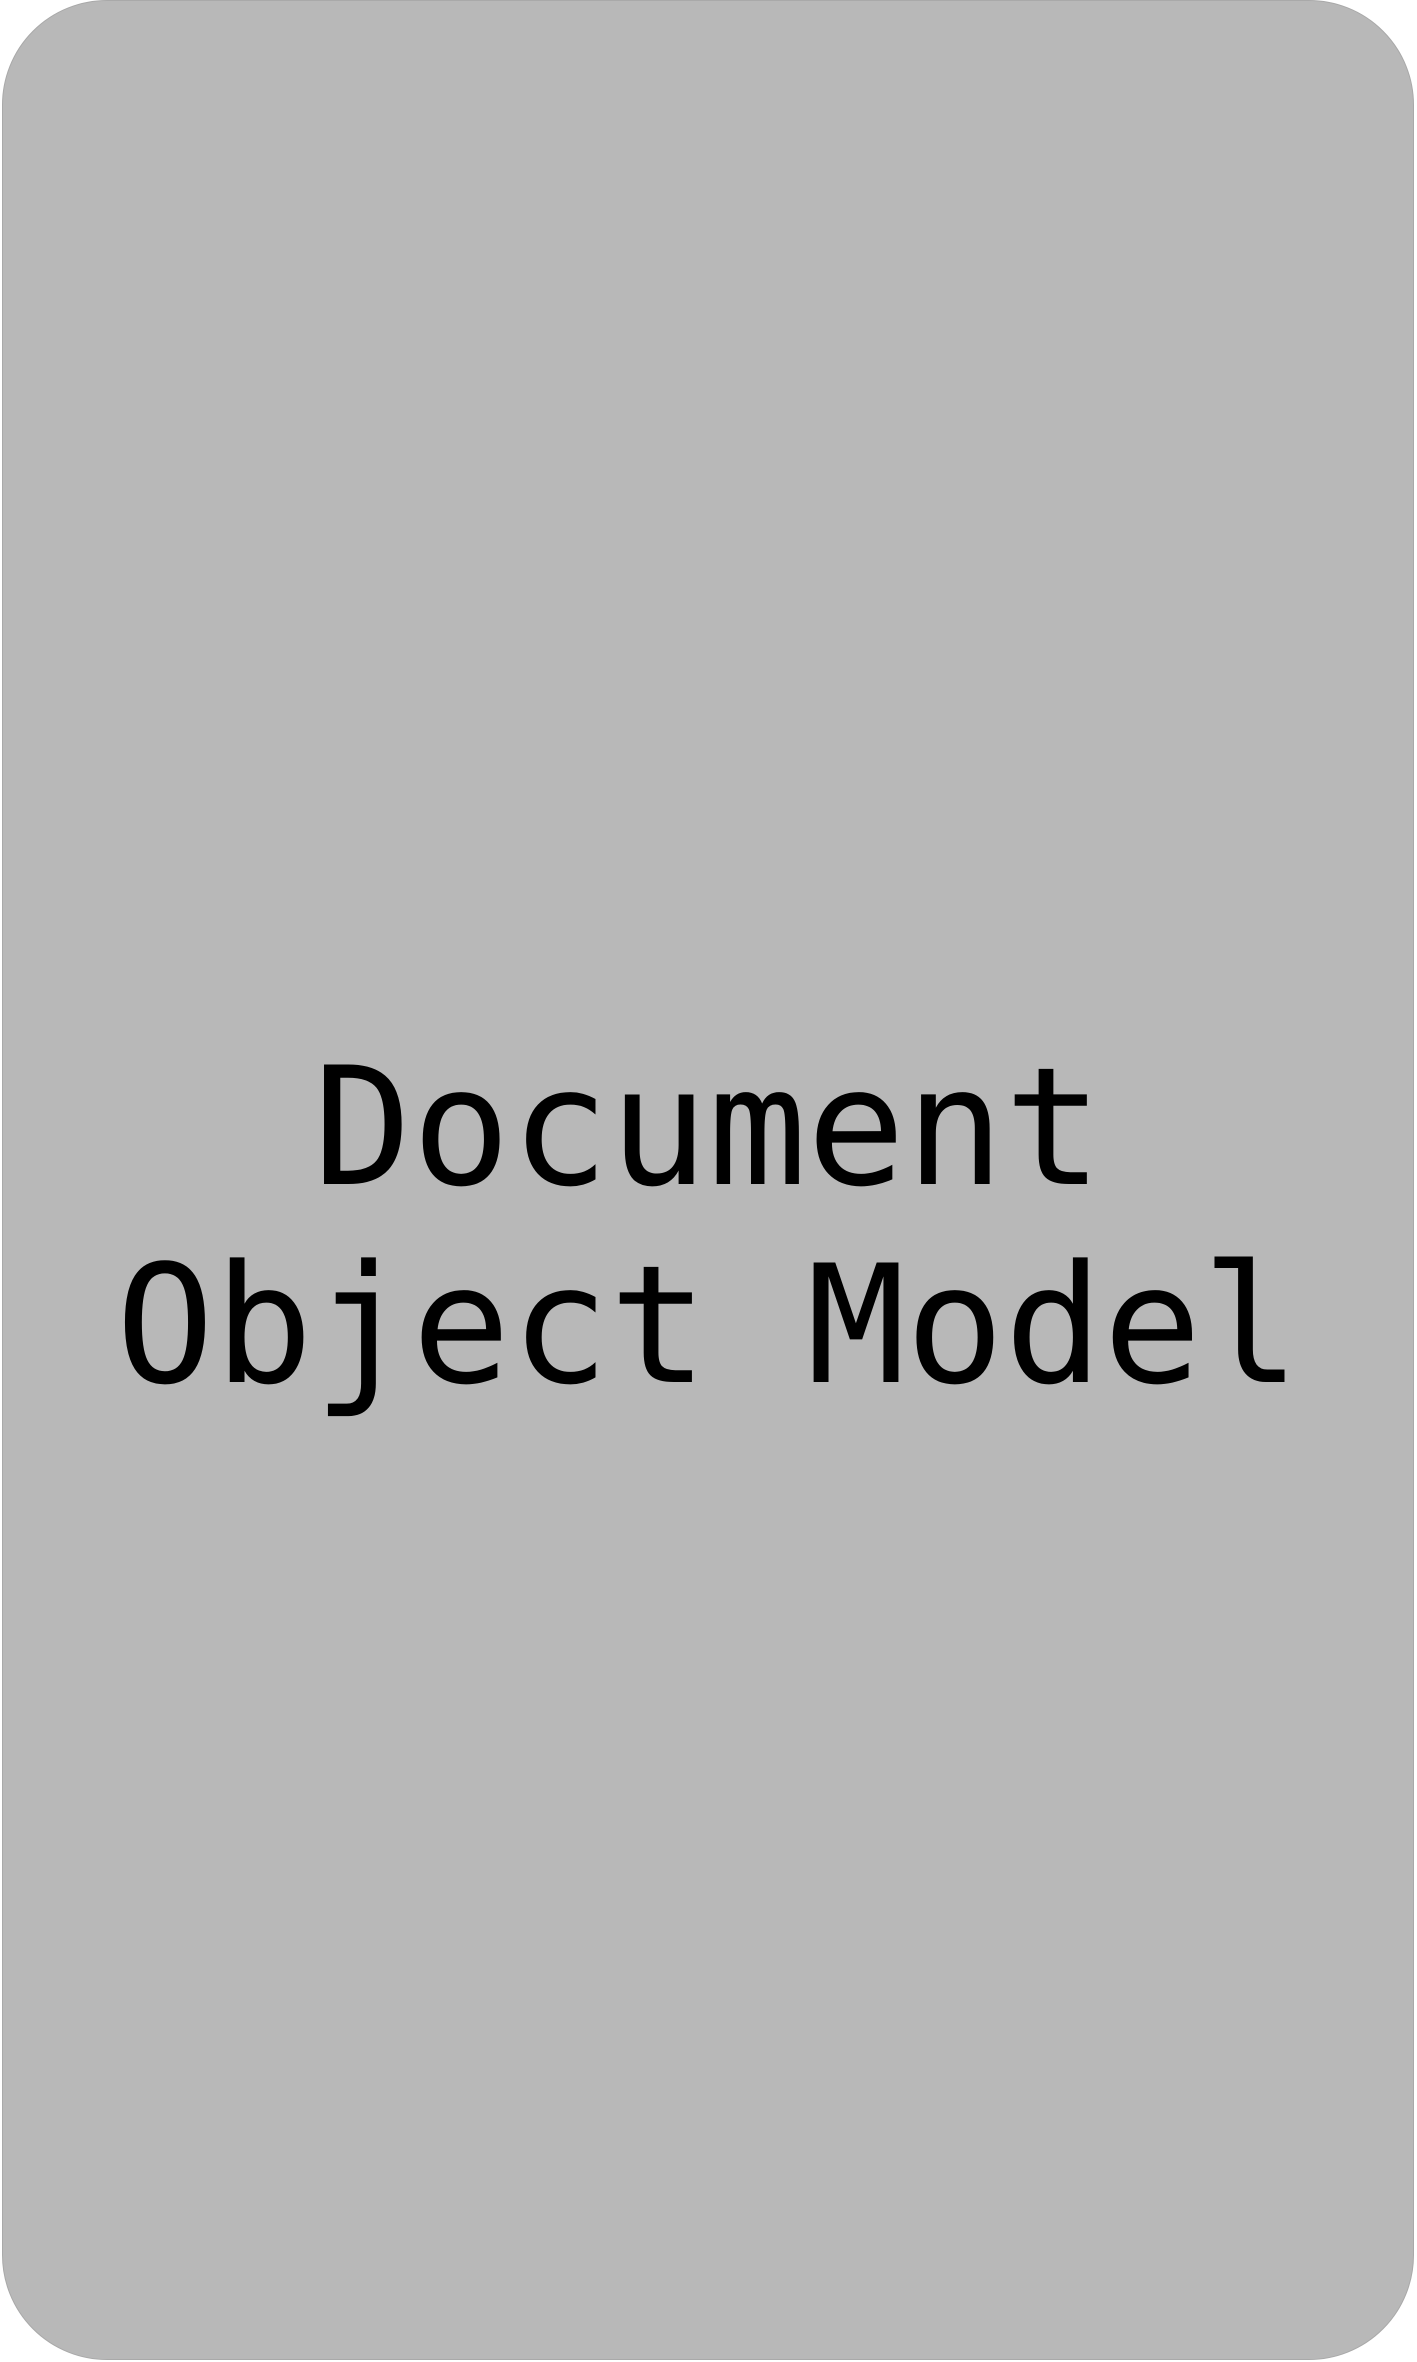 This screenshot has height=2362, width=1417. I want to click on title-line-2: Object Model, so click(708, 1325).